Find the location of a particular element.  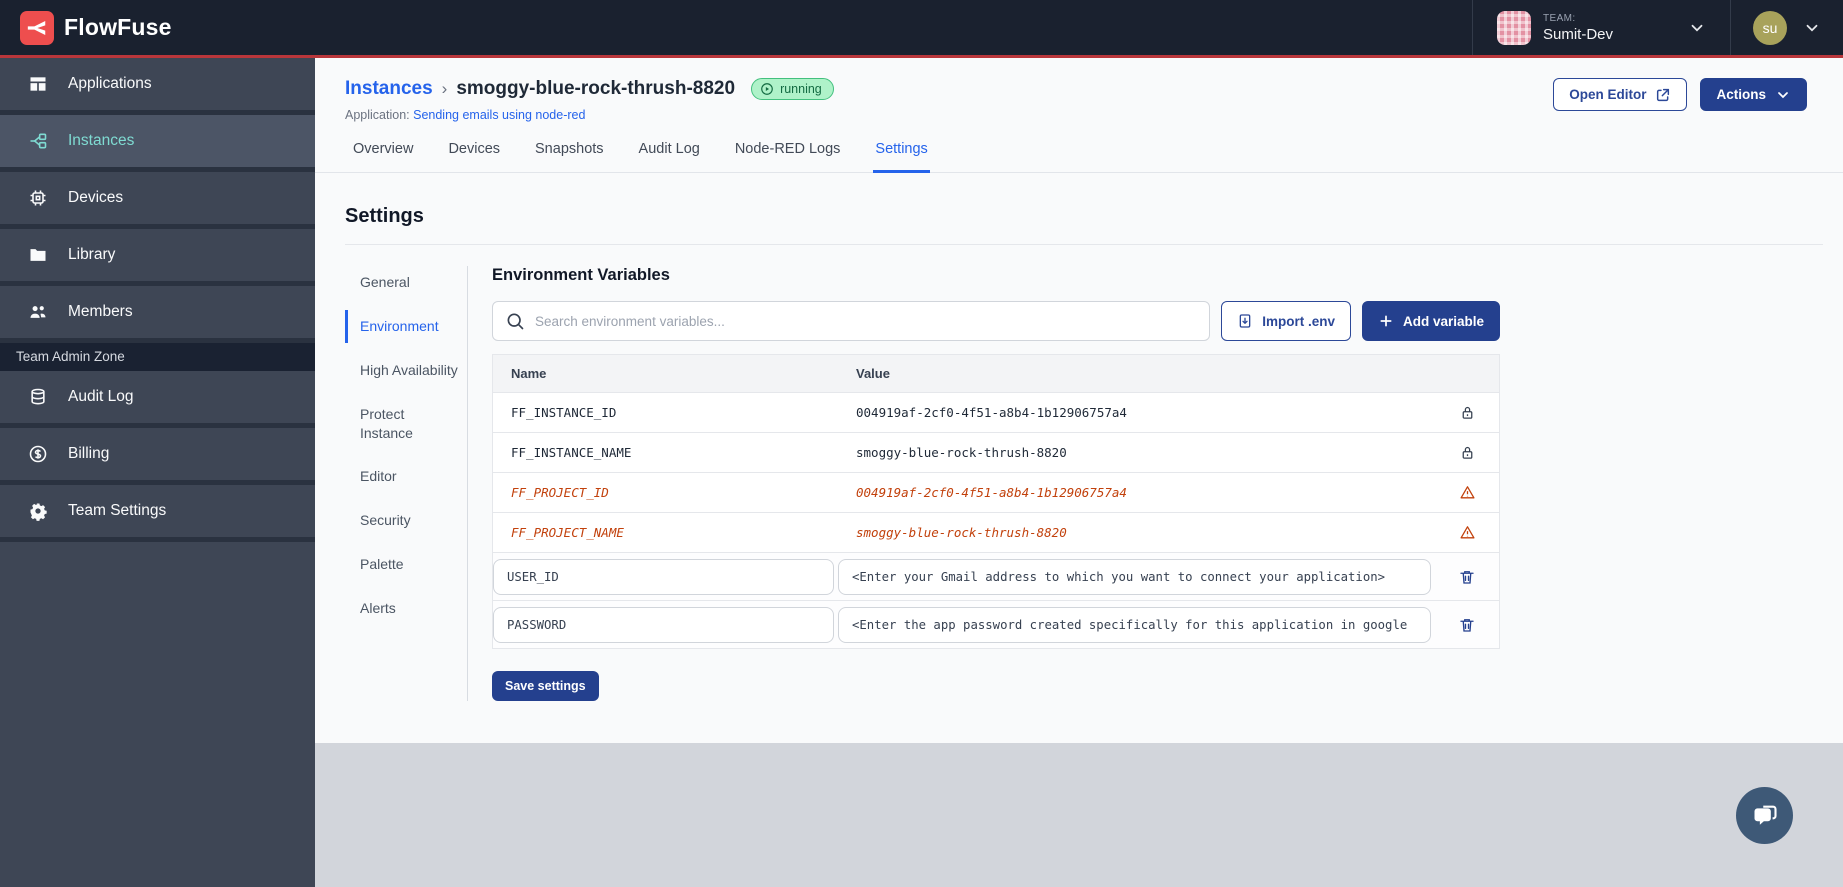

settings-nav-editor: Editor is located at coordinates (406, 476).